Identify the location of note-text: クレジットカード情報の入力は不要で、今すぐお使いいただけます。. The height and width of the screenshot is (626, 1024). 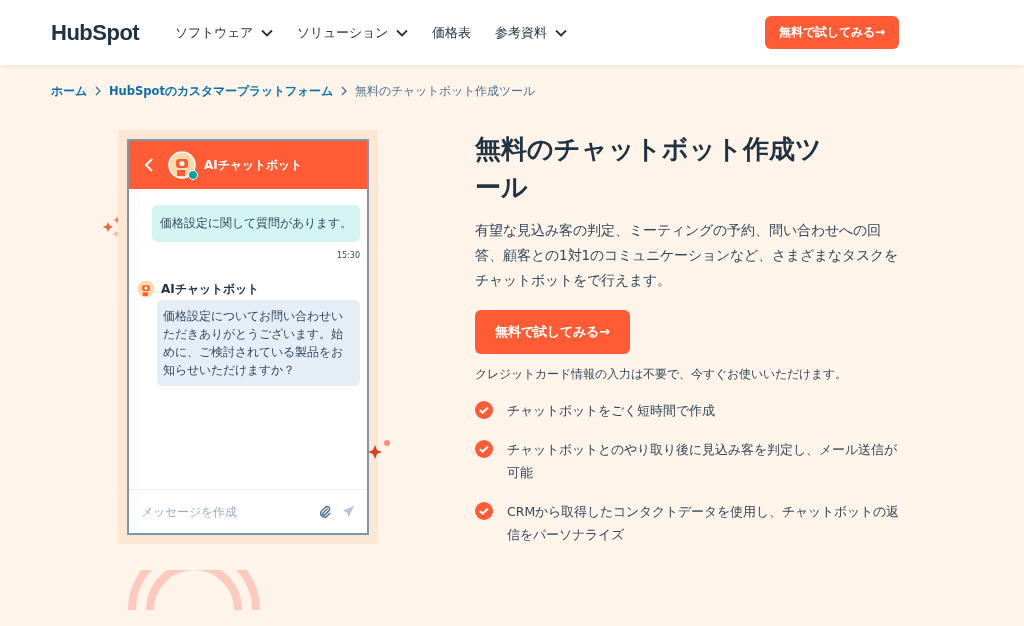
(661, 374).